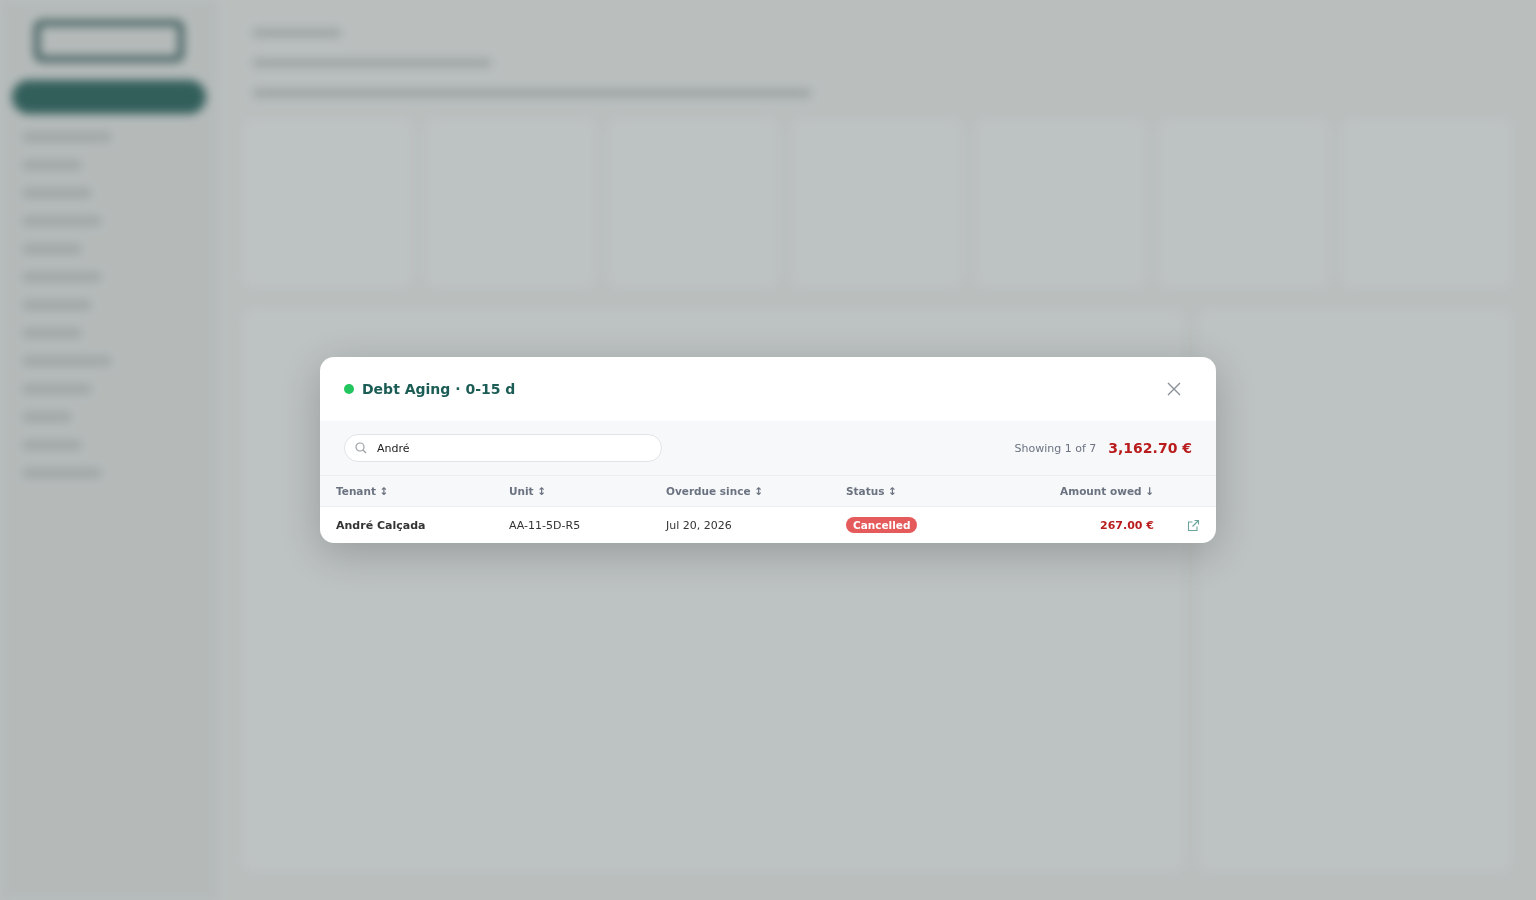 This screenshot has width=1536, height=900. I want to click on column-header: Tenant ↕, so click(362, 491).